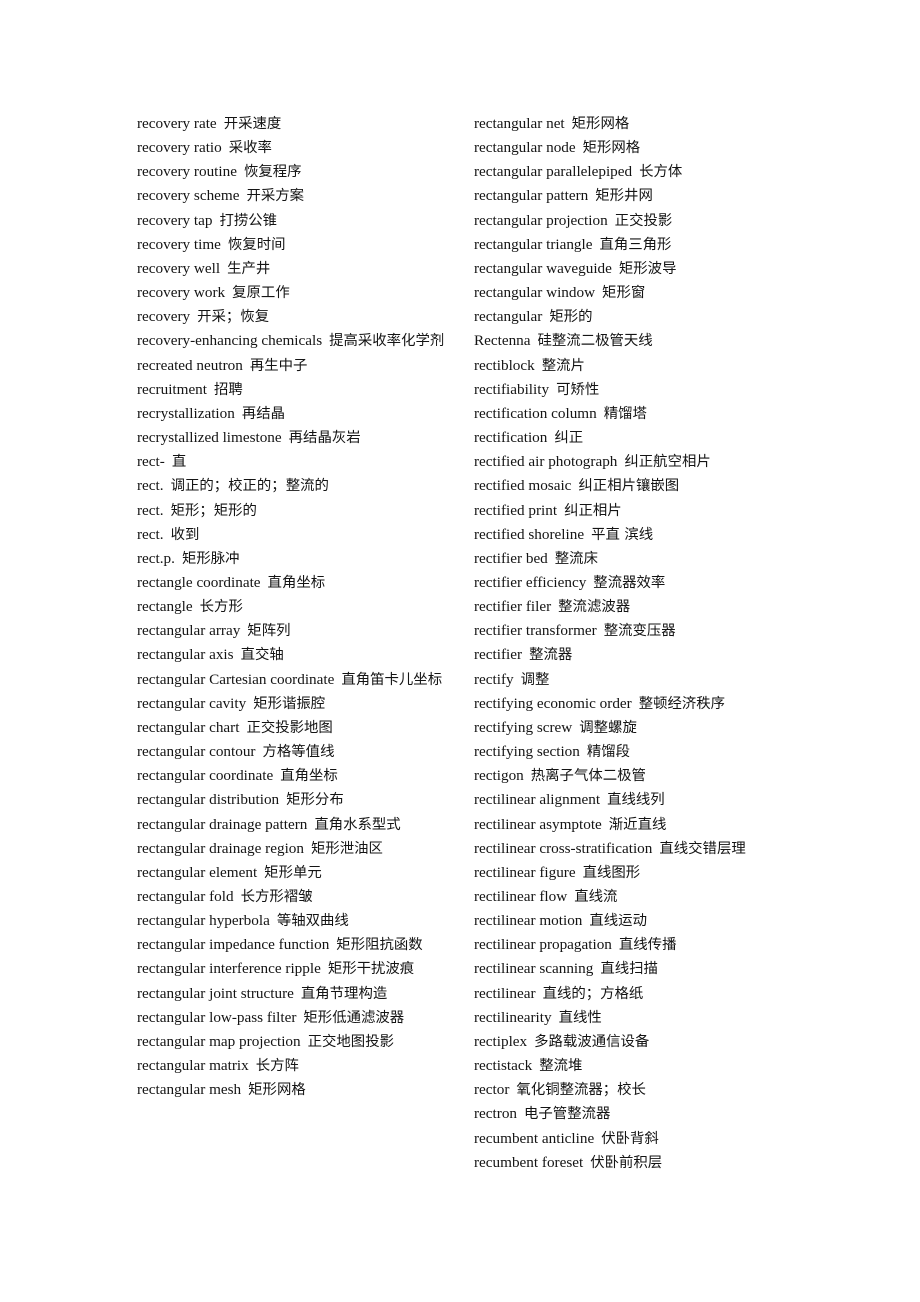  Describe the element at coordinates (632, 511) in the screenshot. I see `dictionary-entry: rectified print 纠正相片` at that location.